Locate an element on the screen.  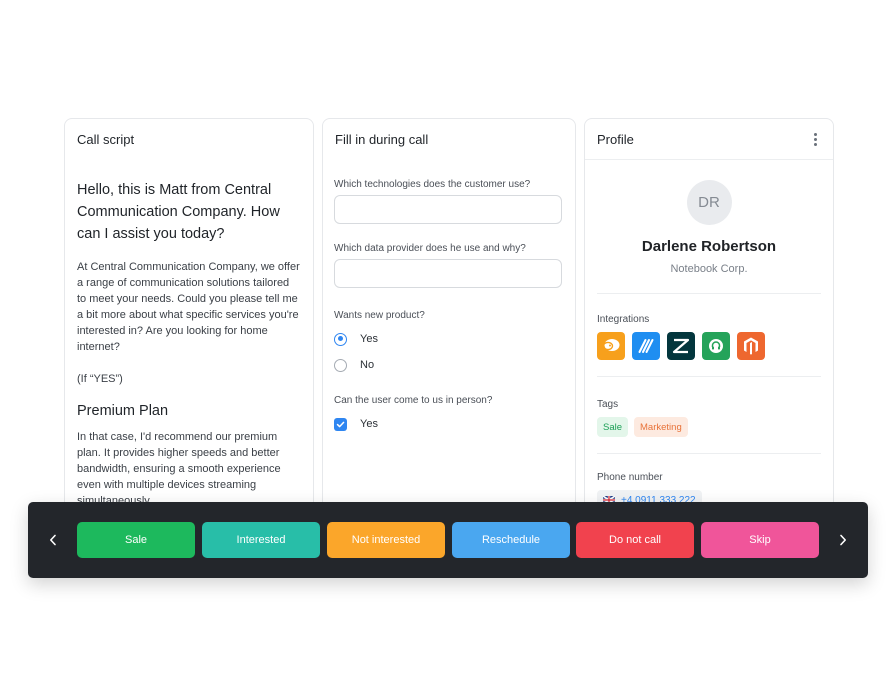
checkbox-checked-icon is located at coordinates (340, 424).